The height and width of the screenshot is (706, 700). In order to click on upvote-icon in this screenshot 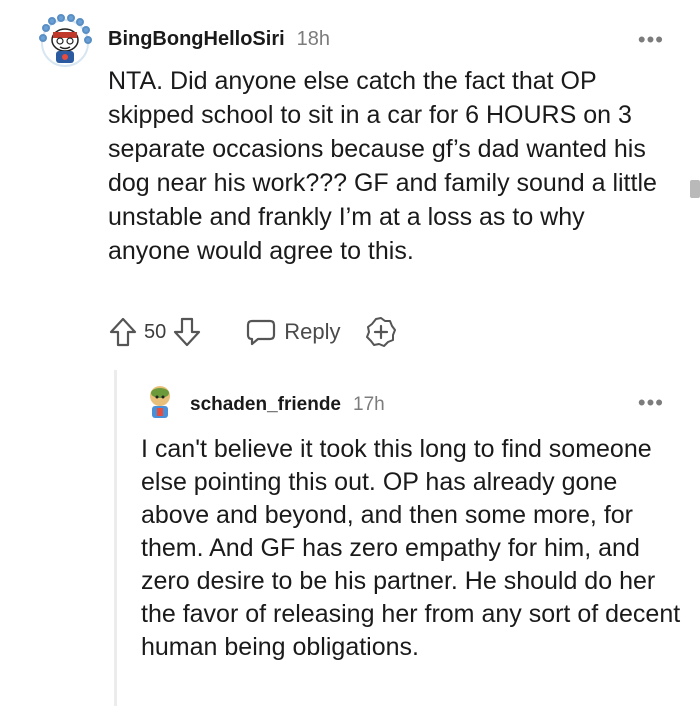, I will do `click(123, 332)`.